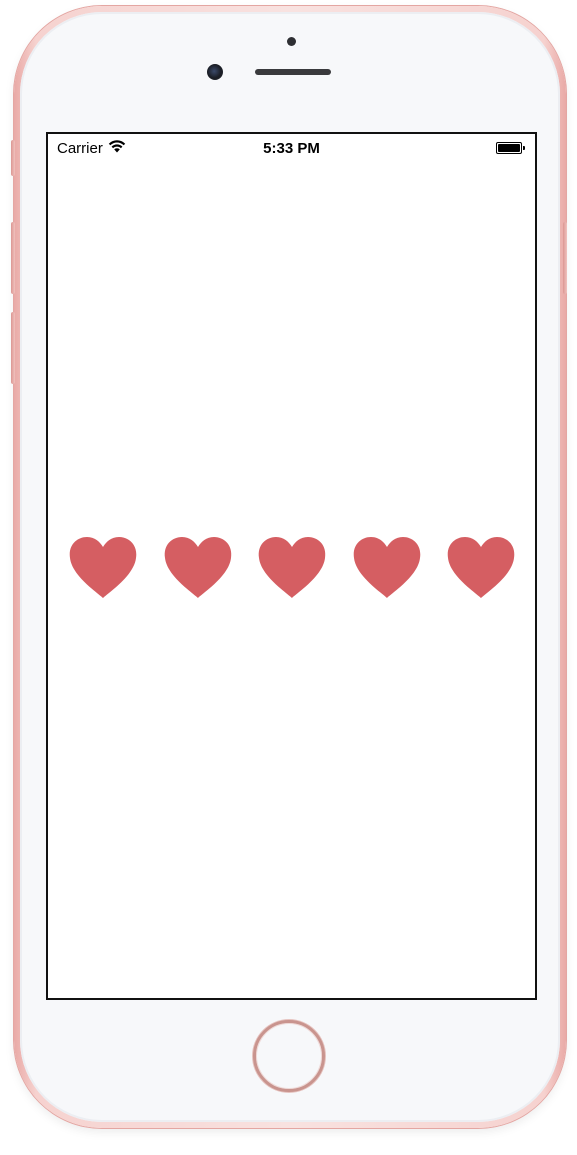 This screenshot has height=1155, width=577. I want to click on battery-level, so click(509, 148).